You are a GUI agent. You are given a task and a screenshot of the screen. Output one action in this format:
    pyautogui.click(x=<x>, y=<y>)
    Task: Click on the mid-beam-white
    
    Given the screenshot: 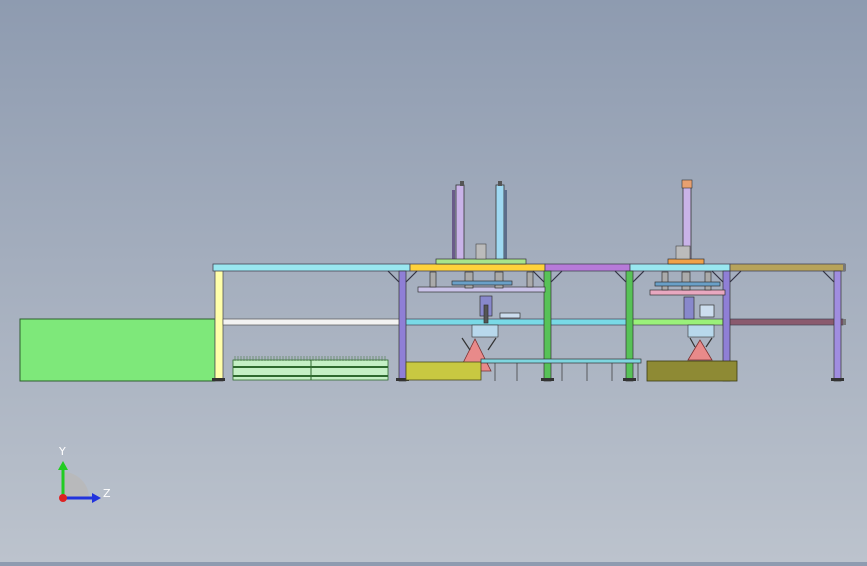 What is the action you would take?
    pyautogui.click(x=312, y=322)
    